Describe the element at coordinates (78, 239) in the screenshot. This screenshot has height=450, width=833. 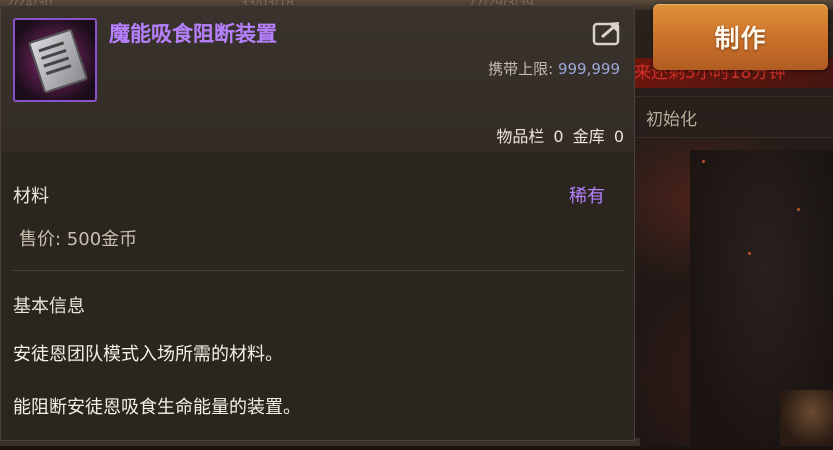
I see `item-price: 售价: 500金币` at that location.